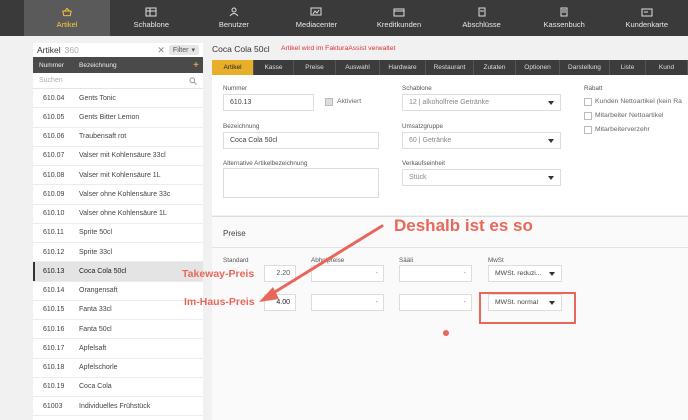  What do you see at coordinates (588, 116) in the screenshot?
I see `rabatt-checkbox-mitarbeiter` at bounding box center [588, 116].